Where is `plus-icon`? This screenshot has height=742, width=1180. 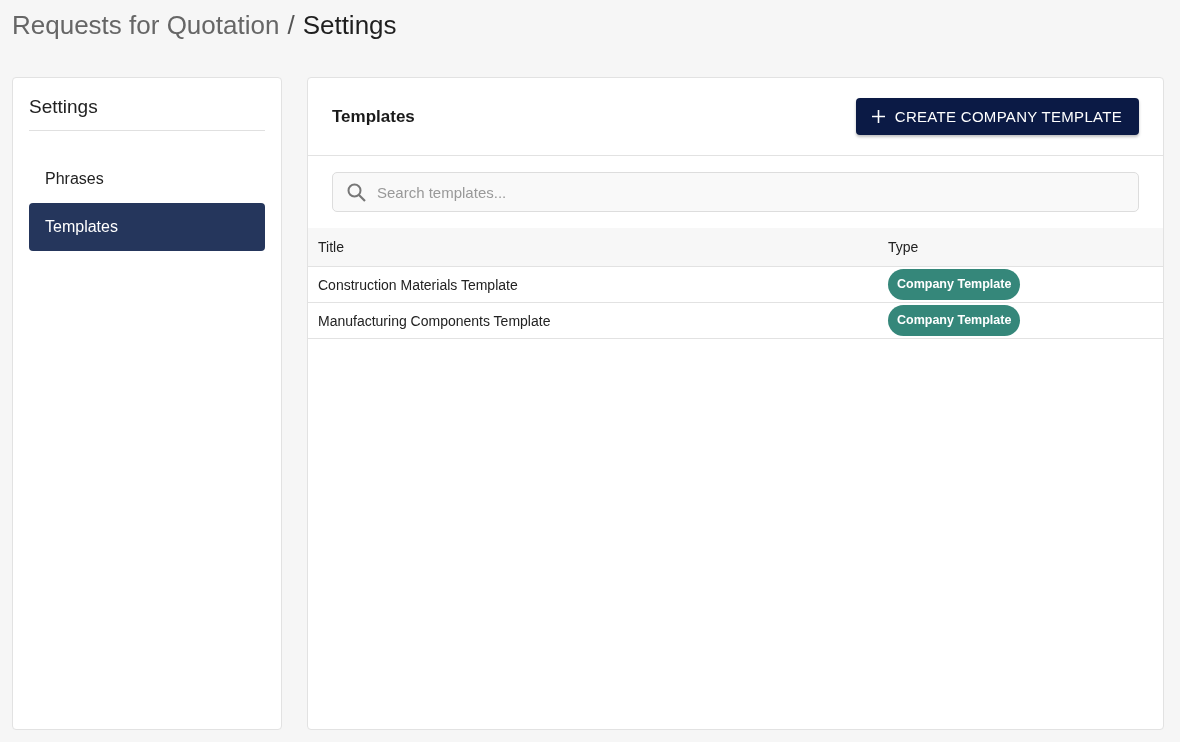 plus-icon is located at coordinates (878, 116).